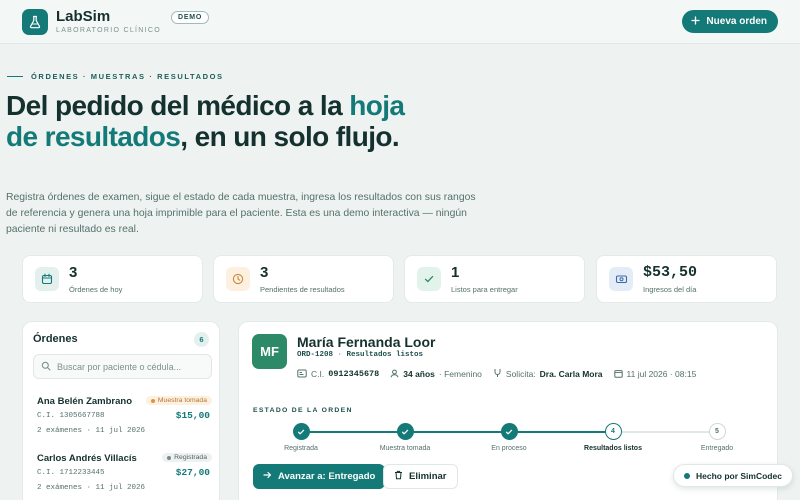  Describe the element at coordinates (302, 374) in the screenshot. I see `id-card-icon` at that location.